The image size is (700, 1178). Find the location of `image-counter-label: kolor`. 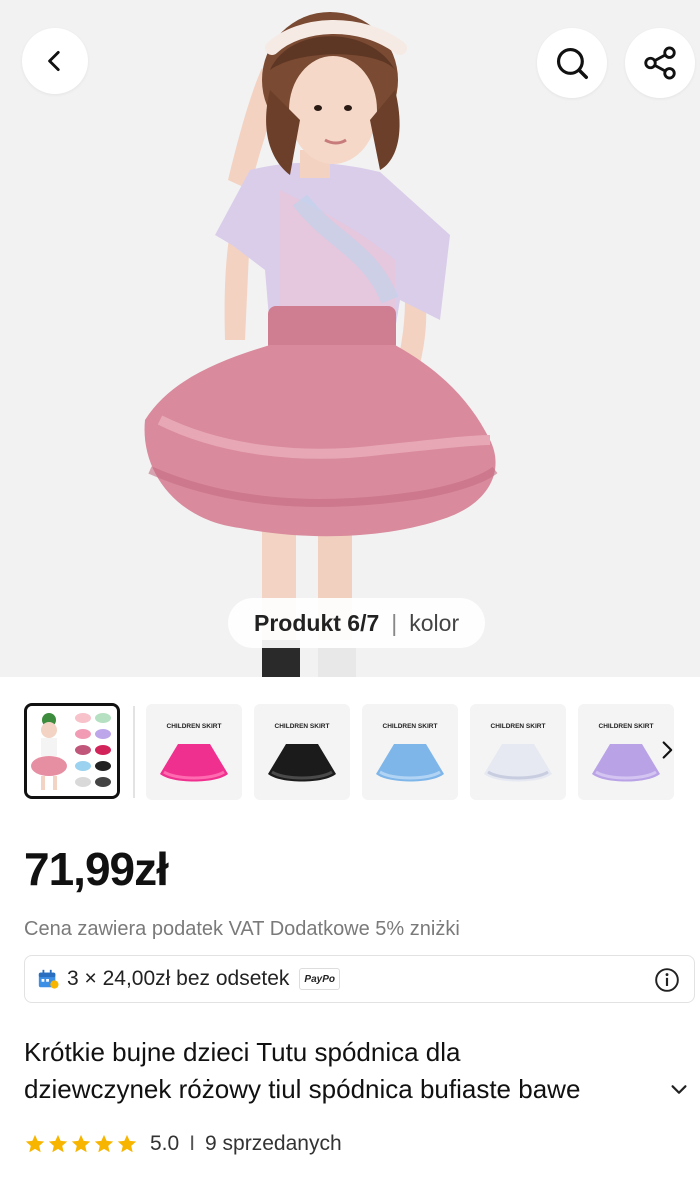

image-counter-label: kolor is located at coordinates (434, 622).